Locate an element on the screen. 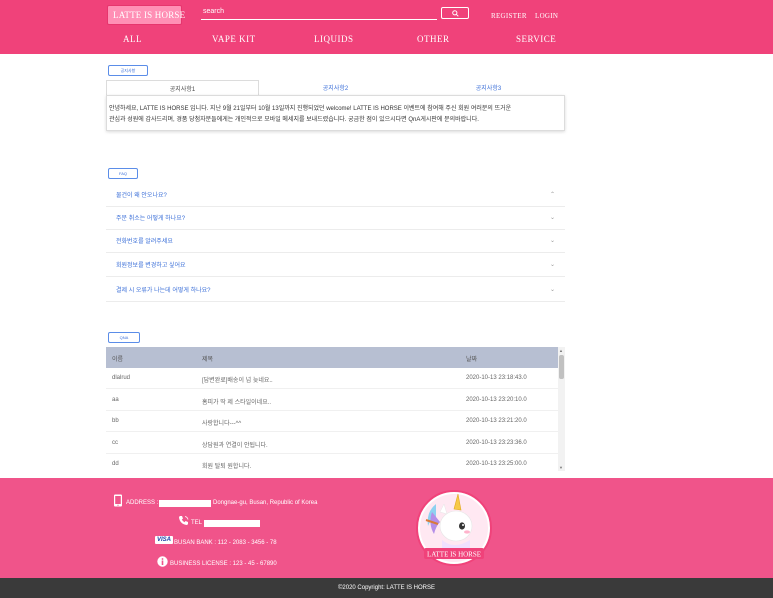 This screenshot has width=773, height=598. chevron-up-icon: ⌃ is located at coordinates (552, 195).